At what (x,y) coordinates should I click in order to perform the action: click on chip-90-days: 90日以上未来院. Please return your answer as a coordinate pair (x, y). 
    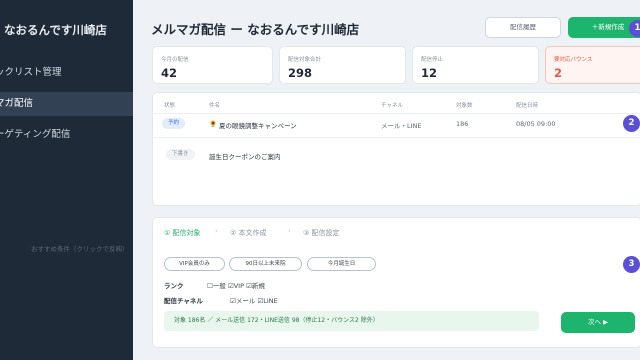
    Looking at the image, I should click on (265, 264).